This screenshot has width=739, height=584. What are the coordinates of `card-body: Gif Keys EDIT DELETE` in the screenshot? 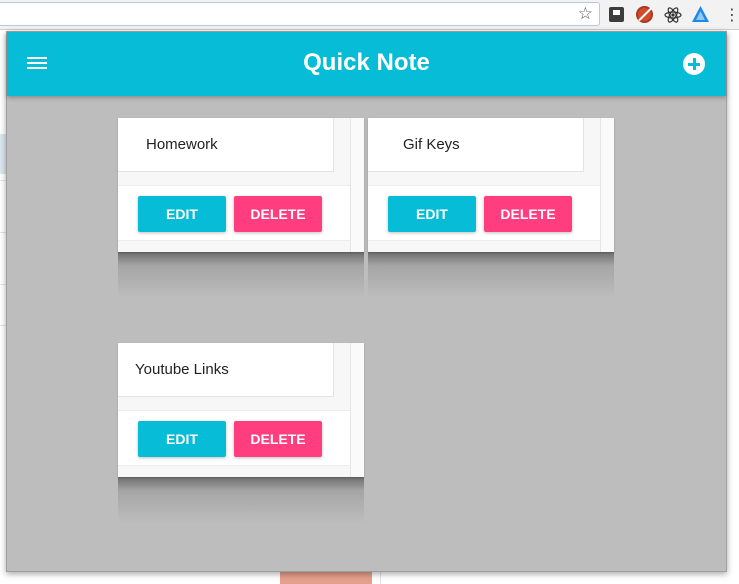 It's located at (491, 185).